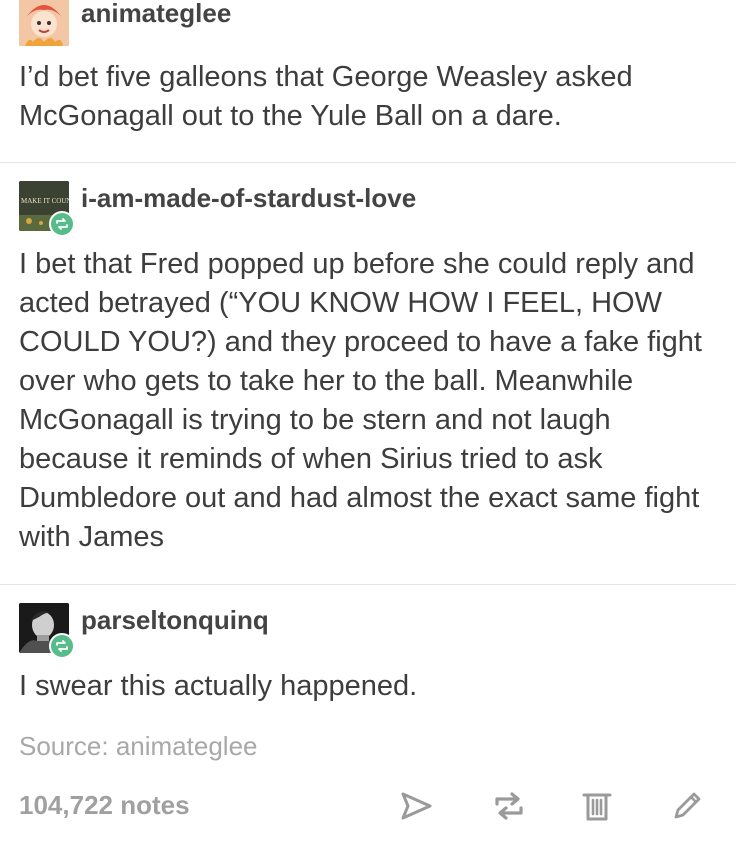 The height and width of the screenshot is (849, 736). I want to click on trash-icon, so click(597, 806).